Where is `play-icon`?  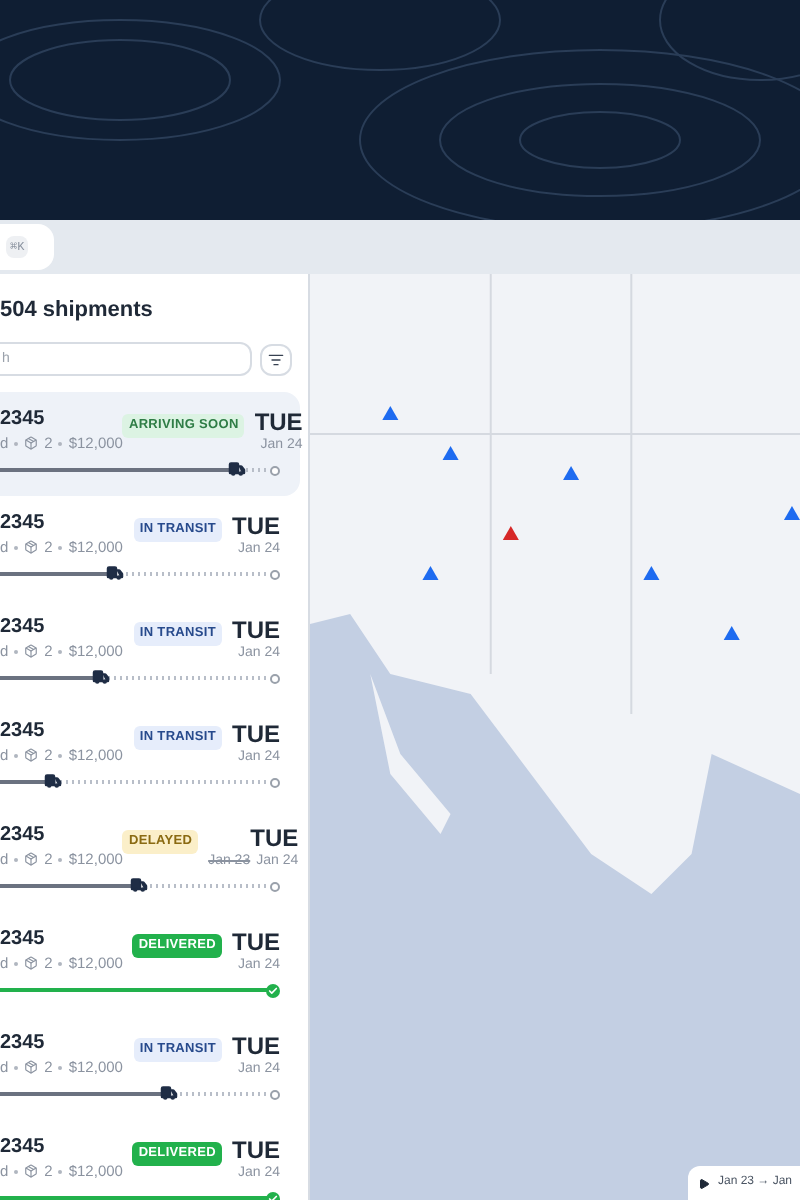
play-icon is located at coordinates (704, 1183).